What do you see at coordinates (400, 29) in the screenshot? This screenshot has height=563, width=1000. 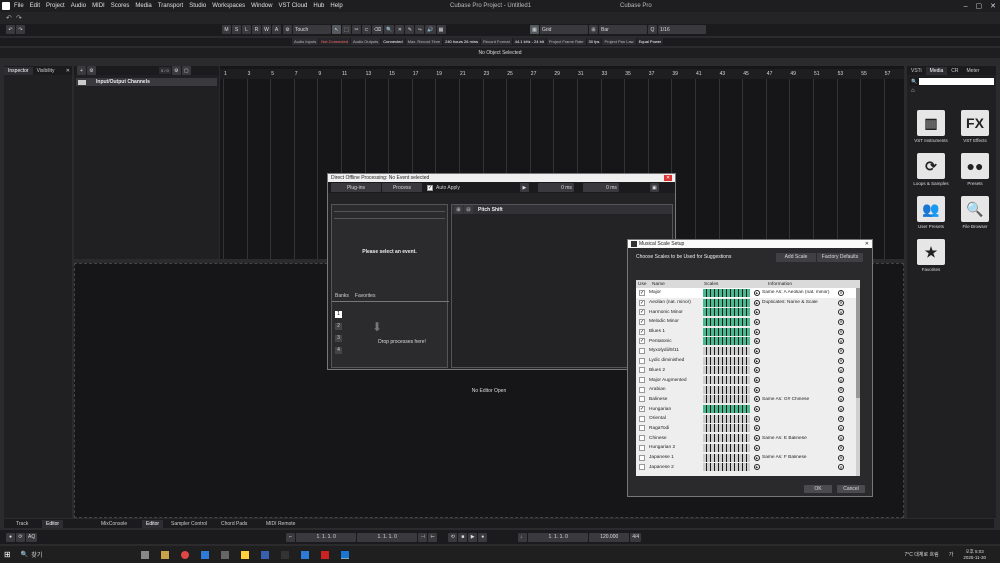 I see `mute-tool-icon: ✕` at bounding box center [400, 29].